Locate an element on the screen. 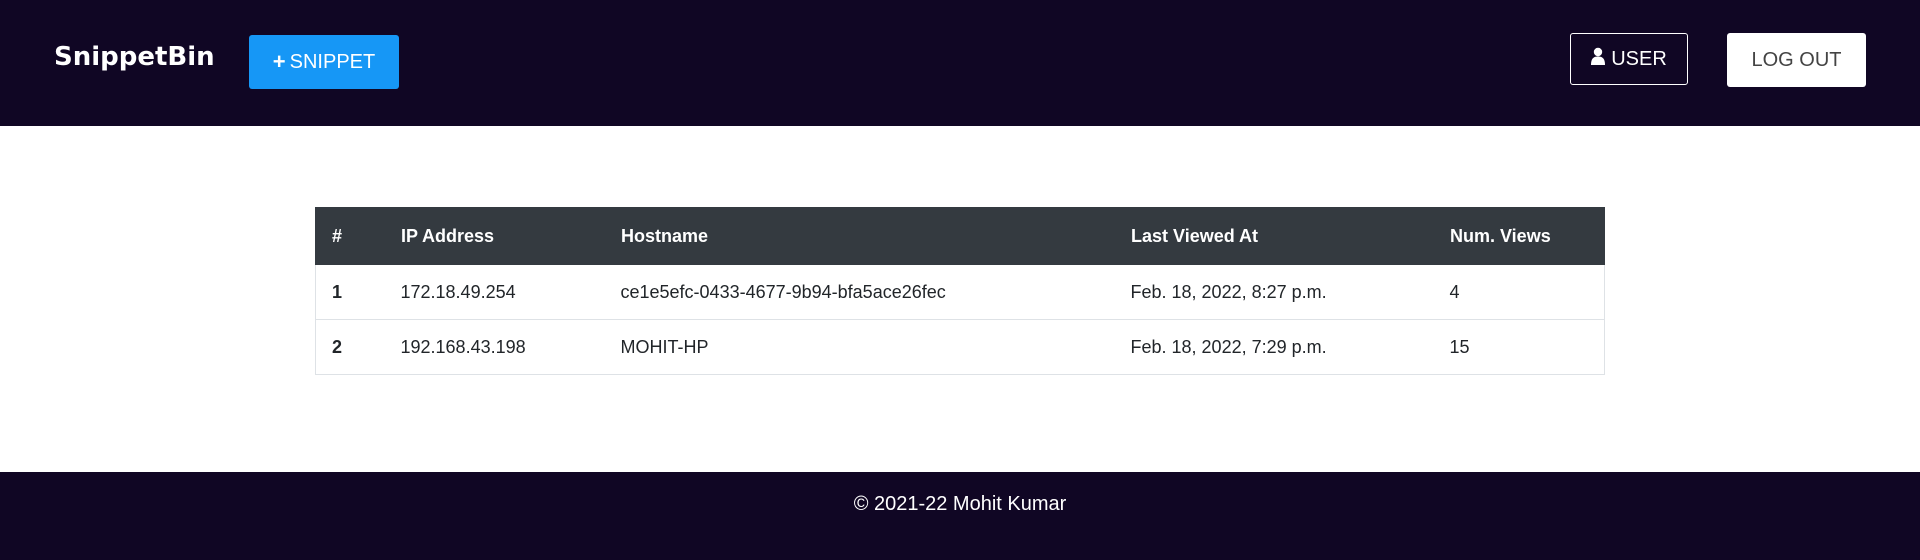 The height and width of the screenshot is (560, 1920). user-button: USER is located at coordinates (1629, 59).